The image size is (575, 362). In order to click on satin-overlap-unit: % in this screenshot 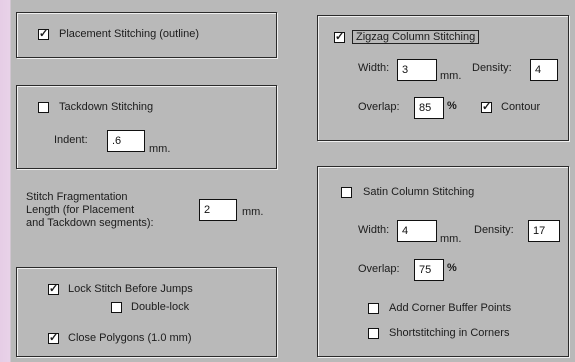, I will do `click(452, 268)`.